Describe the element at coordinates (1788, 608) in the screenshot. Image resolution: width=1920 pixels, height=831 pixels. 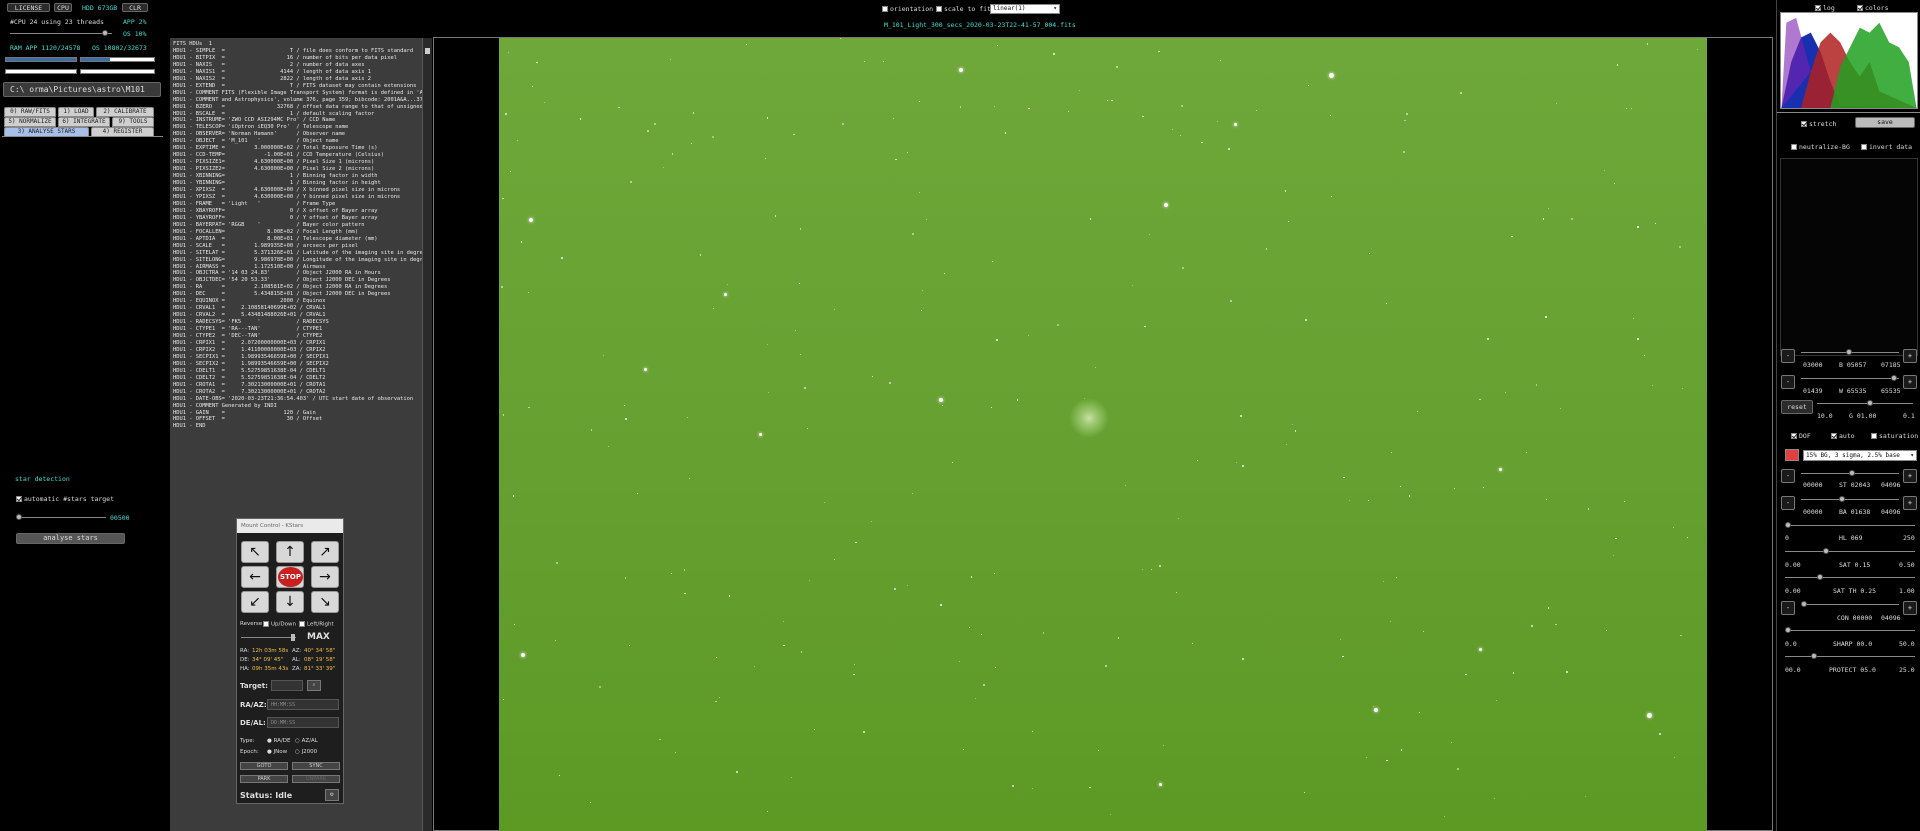
I see `con-minus-button: -` at that location.